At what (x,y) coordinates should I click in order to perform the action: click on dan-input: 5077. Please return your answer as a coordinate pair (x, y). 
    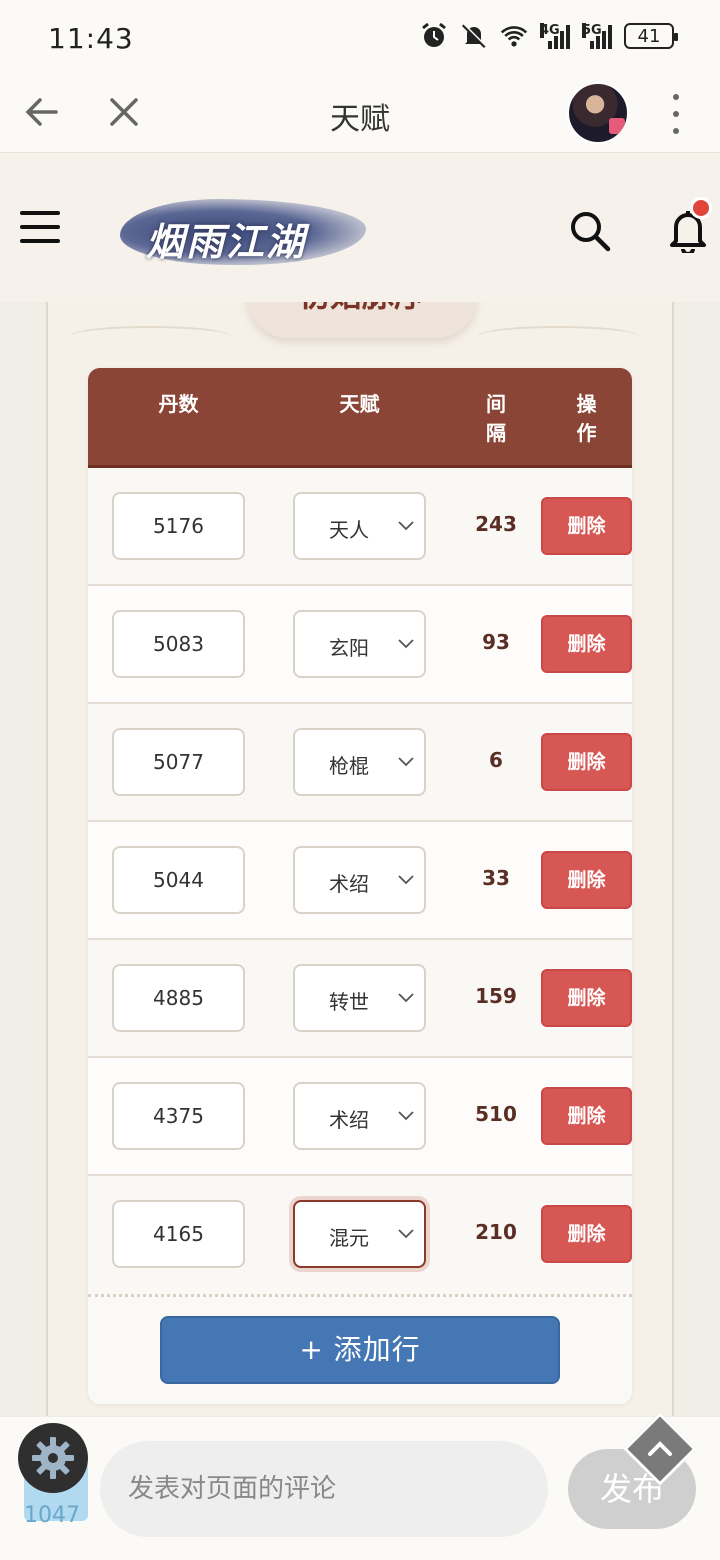
    Looking at the image, I should click on (178, 762).